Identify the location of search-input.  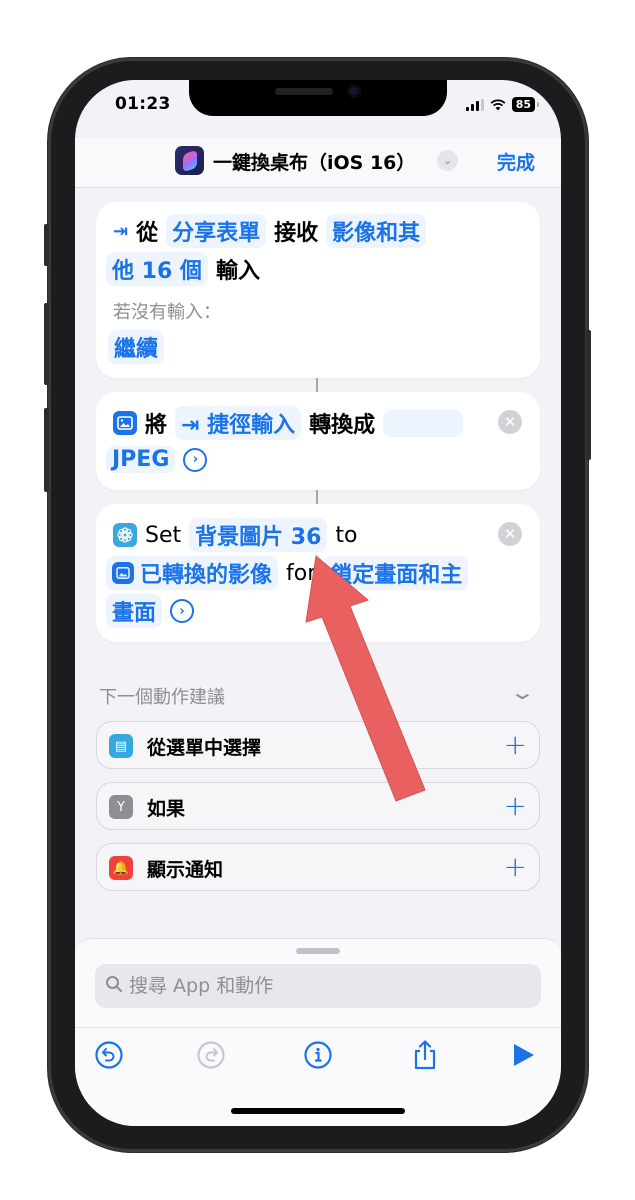
(309, 986).